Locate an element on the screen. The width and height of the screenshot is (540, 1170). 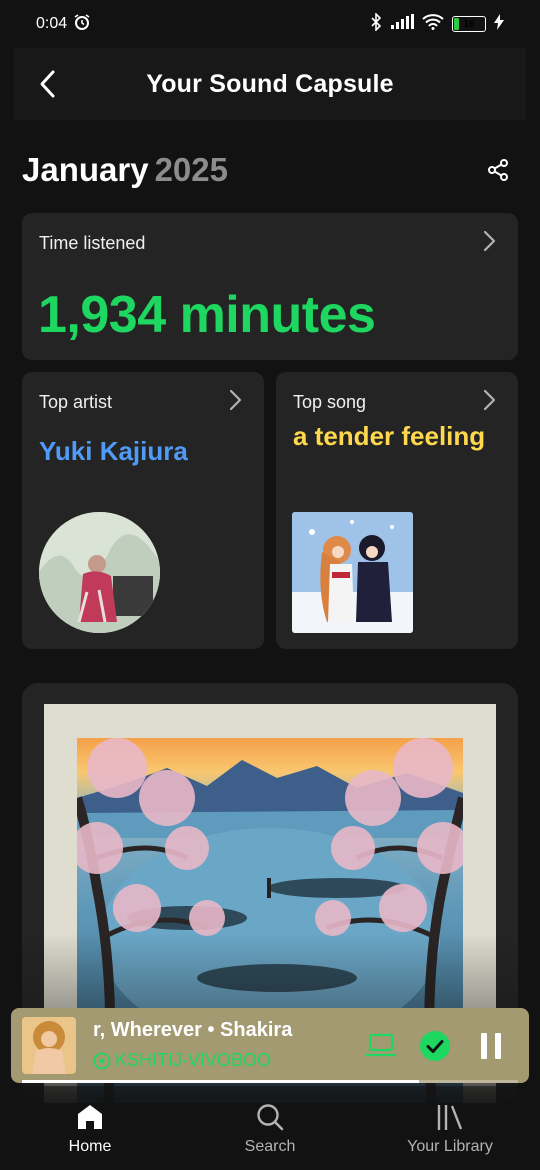
connected-device: KSHITIJ-VIVOBOO is located at coordinates (182, 1060).